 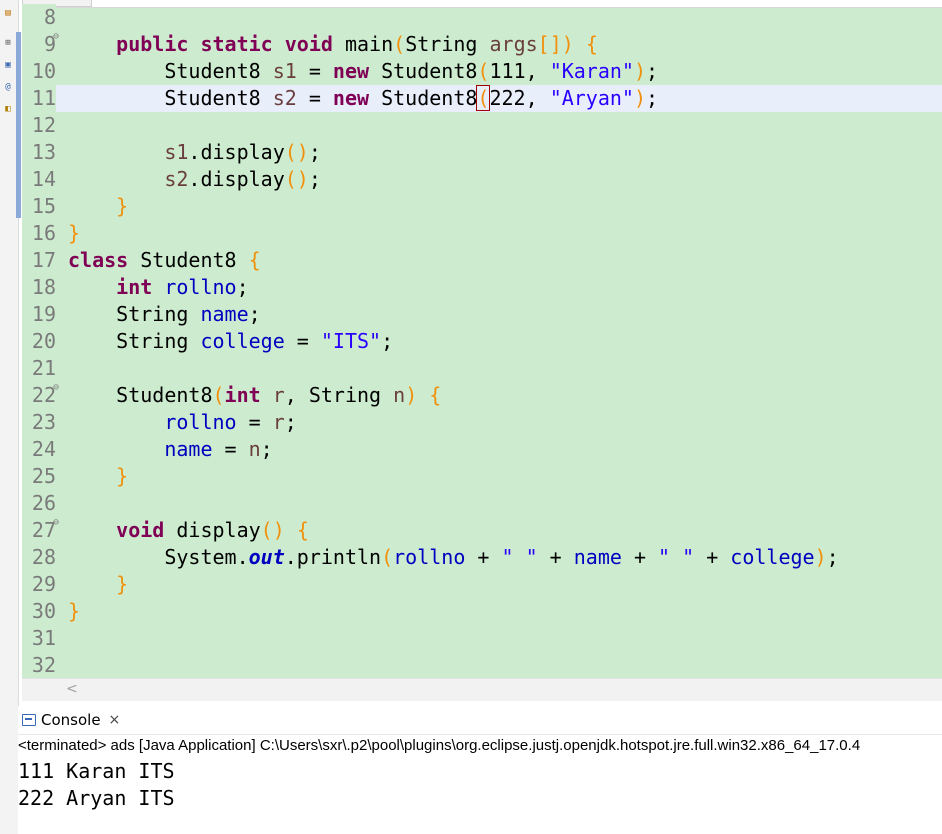 What do you see at coordinates (482, 341) in the screenshot?
I see `code-line: 20 String college = "ITS";` at bounding box center [482, 341].